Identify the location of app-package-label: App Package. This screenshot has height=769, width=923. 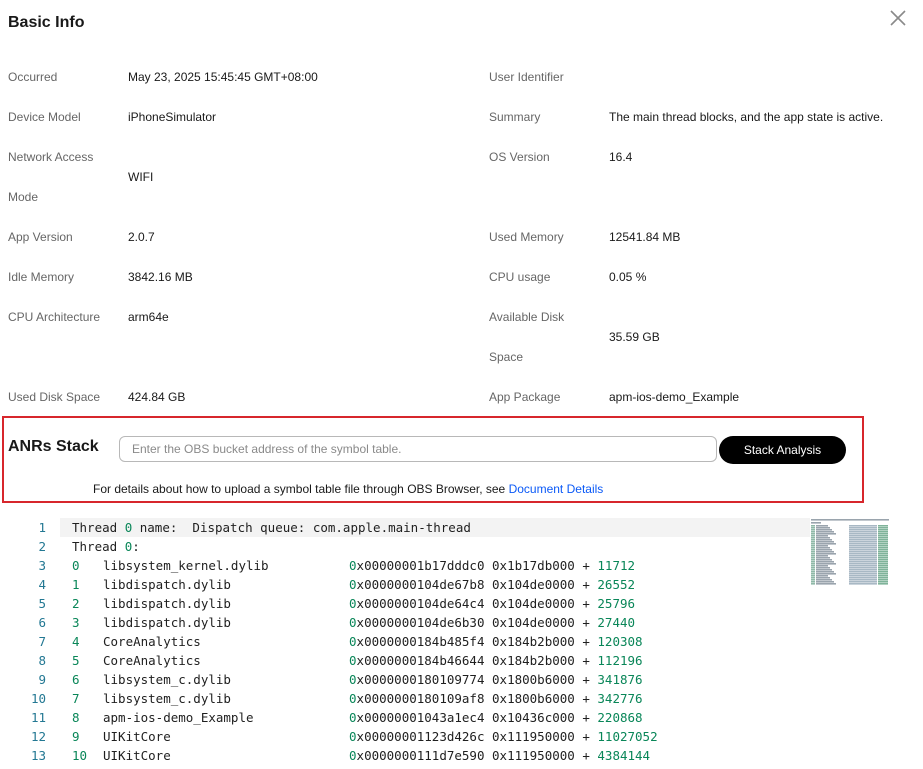
(525, 397).